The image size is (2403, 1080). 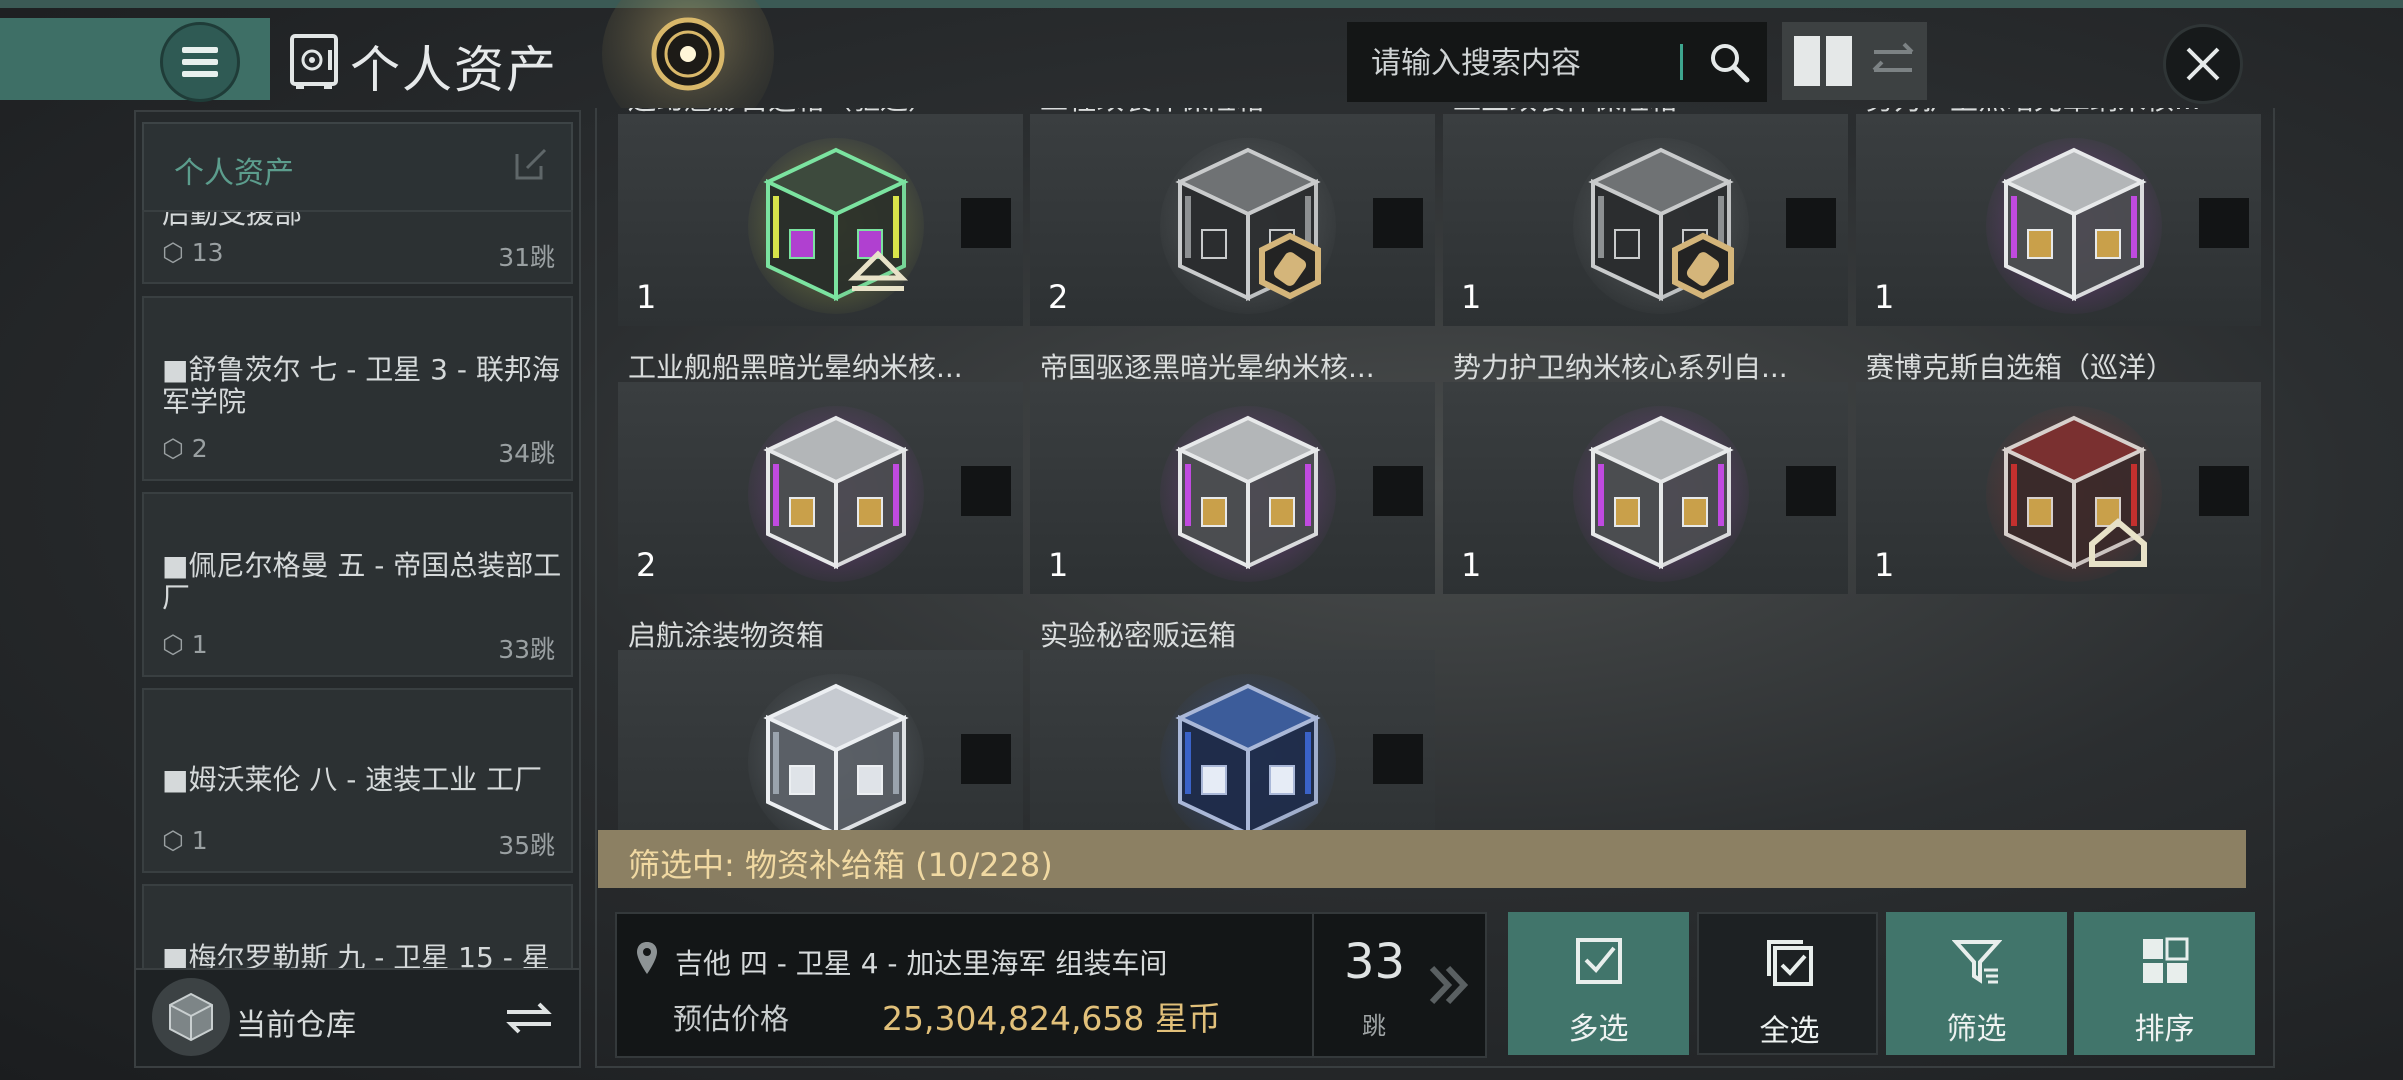 I want to click on search-box, so click(x=1557, y=62).